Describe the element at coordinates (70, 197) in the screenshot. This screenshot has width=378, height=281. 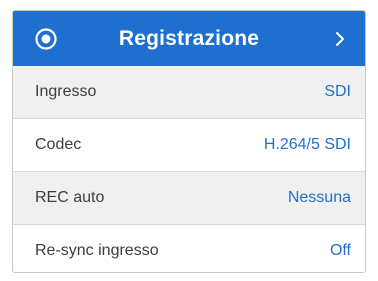
I see `setting-label-auto-rec: REC auto` at that location.